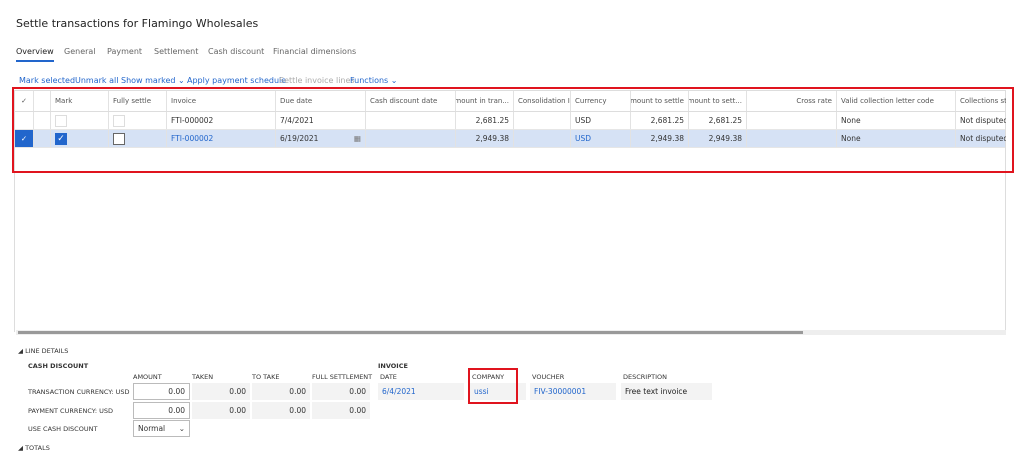 The width and height of the screenshot is (1024, 456). What do you see at coordinates (421, 391) in the screenshot?
I see `invoice-date-link: 6/4/2021` at bounding box center [421, 391].